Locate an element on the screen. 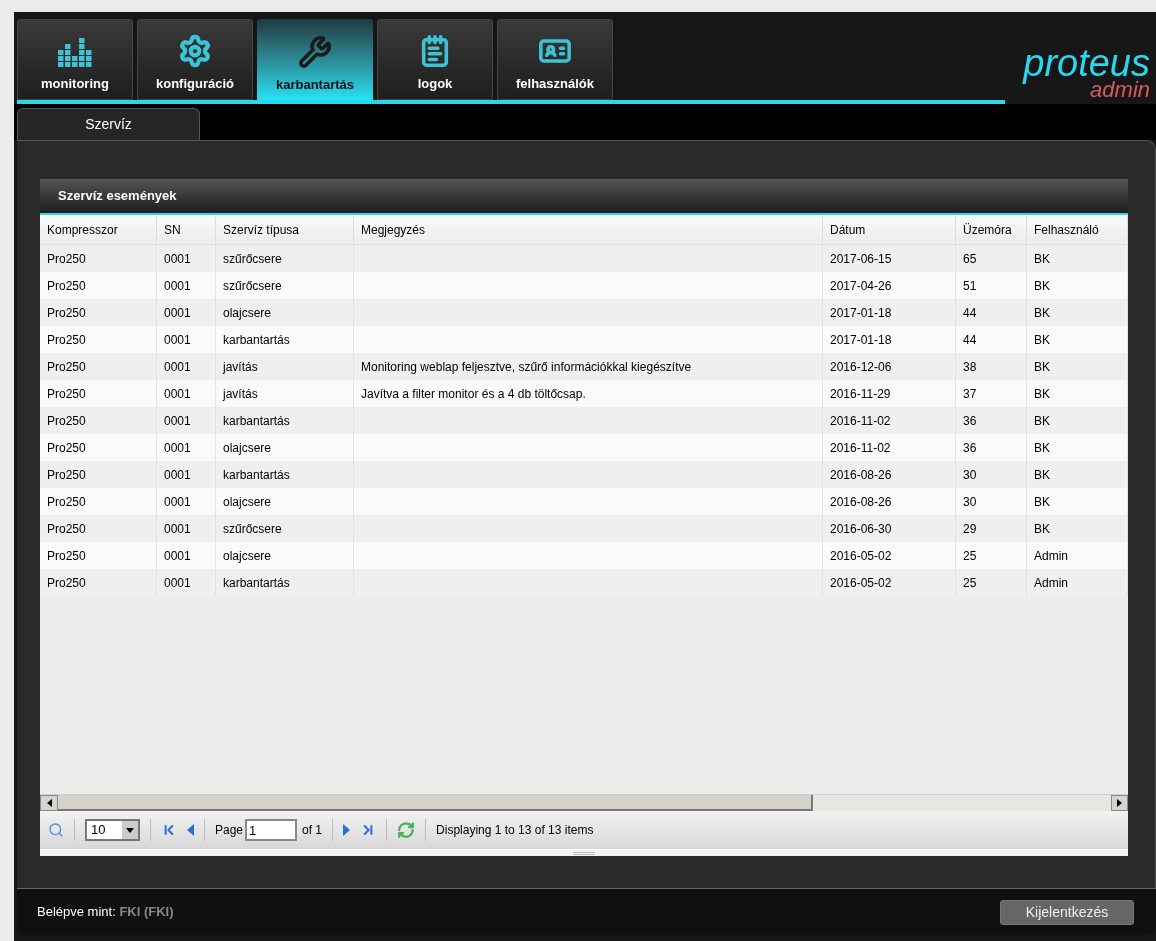 This screenshot has width=1156, height=941. nav-tab: monitoring is located at coordinates (75, 59).